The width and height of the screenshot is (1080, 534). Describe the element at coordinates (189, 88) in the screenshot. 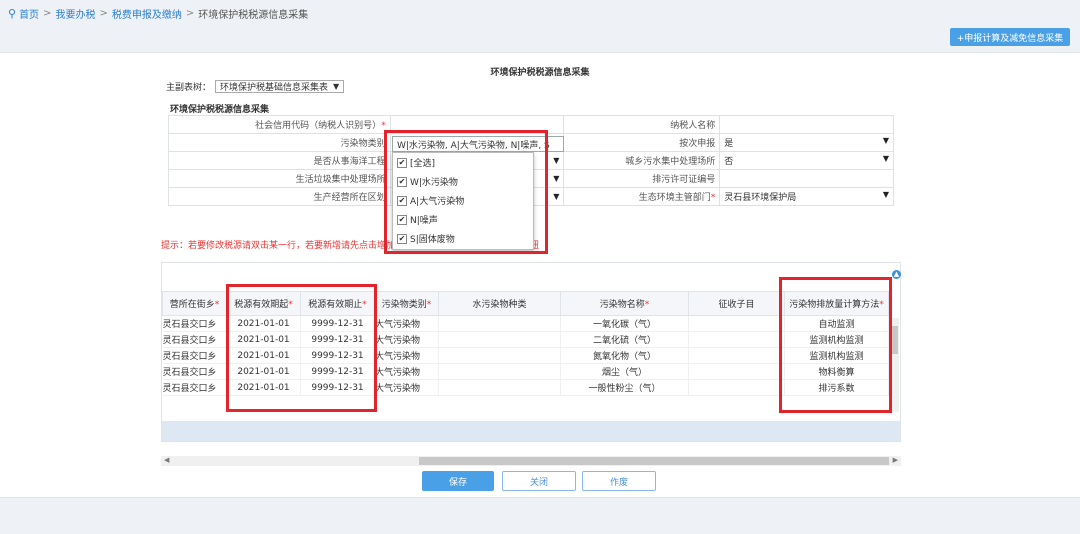

I see `main-table-label: 主副表树：` at that location.